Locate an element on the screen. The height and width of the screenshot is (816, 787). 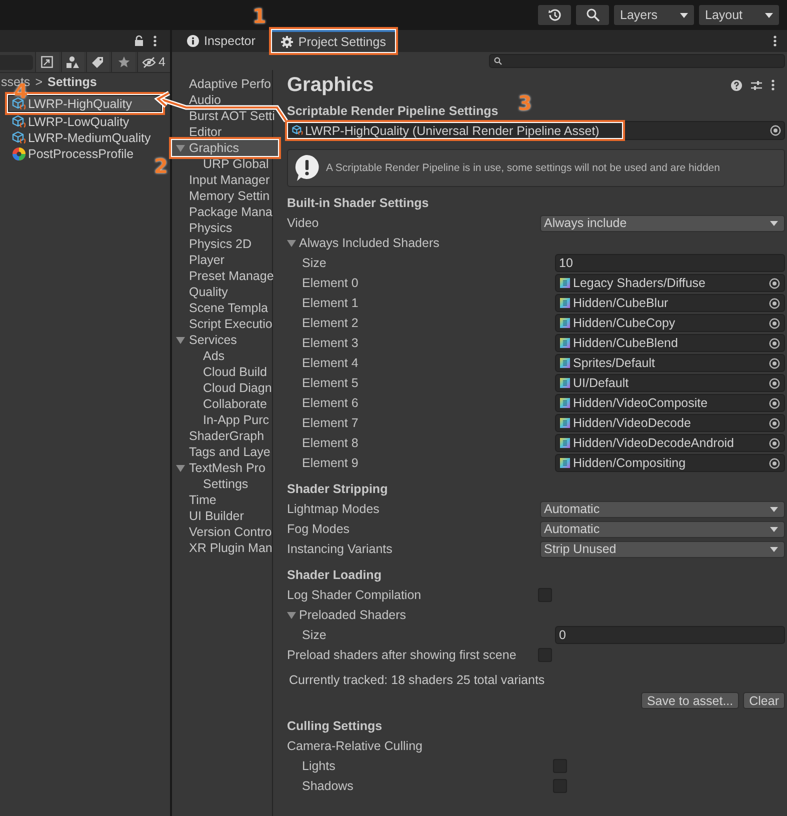
history-button is located at coordinates (554, 15).